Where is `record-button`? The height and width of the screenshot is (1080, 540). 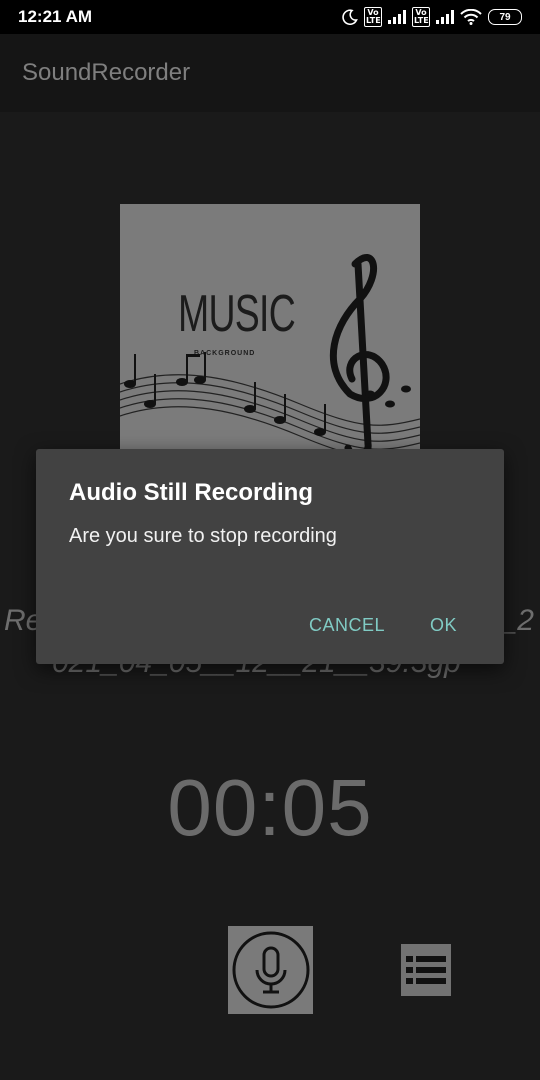 record-button is located at coordinates (270, 970).